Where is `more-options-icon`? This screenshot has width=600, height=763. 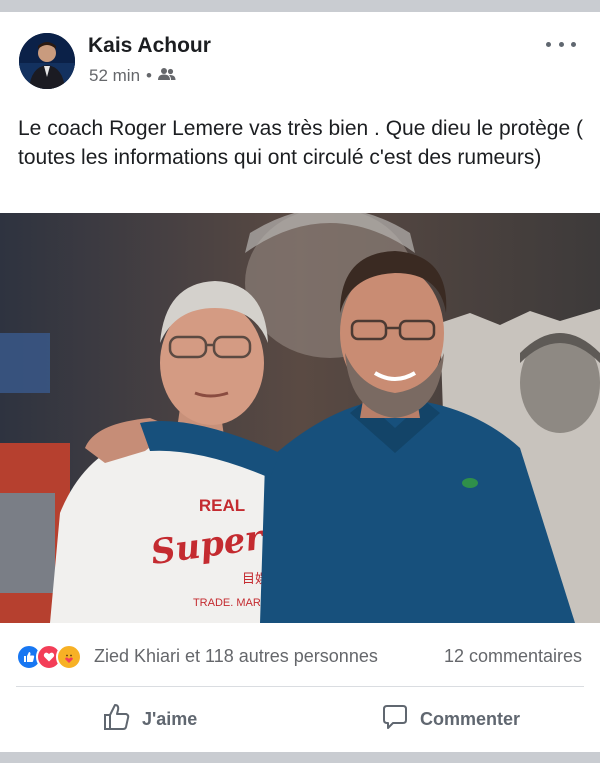 more-options-icon is located at coordinates (561, 44).